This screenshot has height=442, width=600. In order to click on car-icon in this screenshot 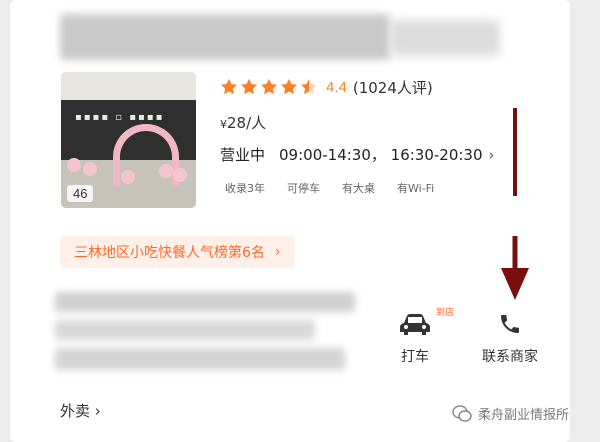, I will do `click(415, 324)`.